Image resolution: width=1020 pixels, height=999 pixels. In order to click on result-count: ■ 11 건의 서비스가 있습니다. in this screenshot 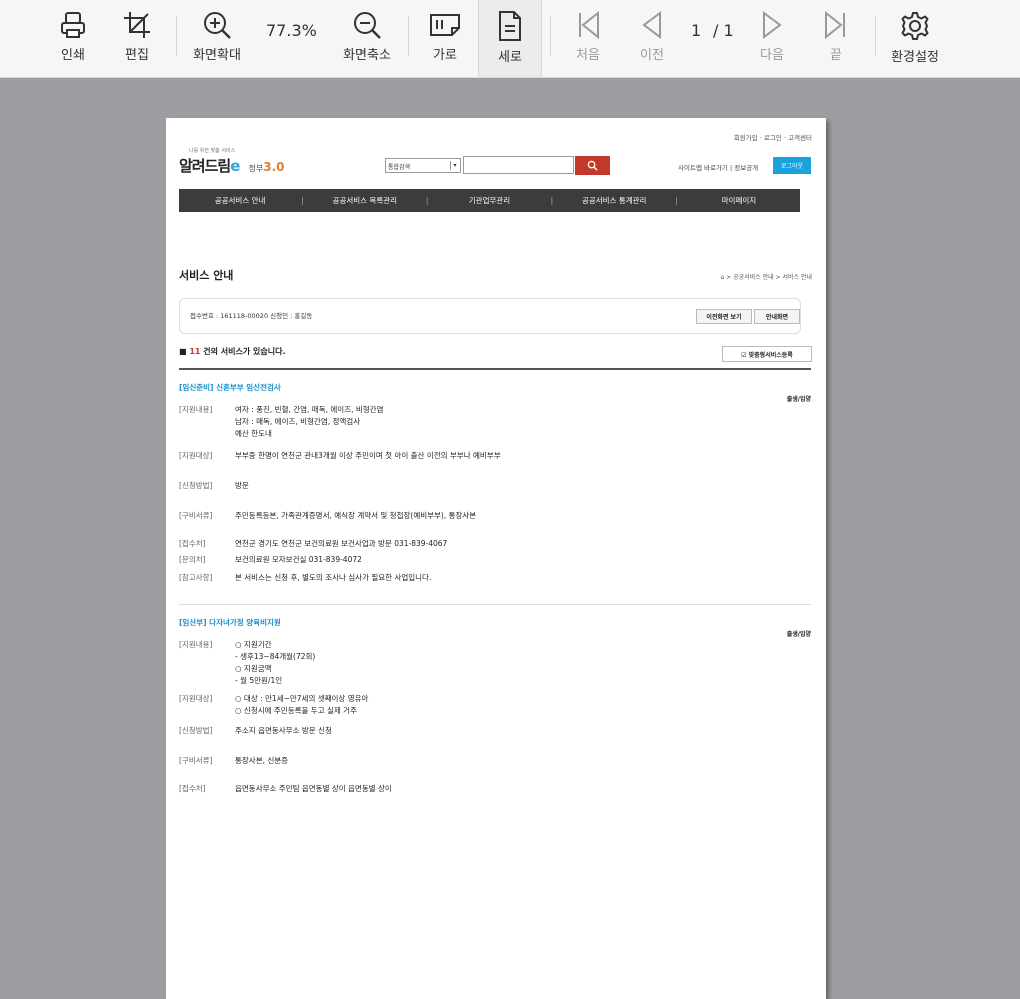, I will do `click(232, 351)`.